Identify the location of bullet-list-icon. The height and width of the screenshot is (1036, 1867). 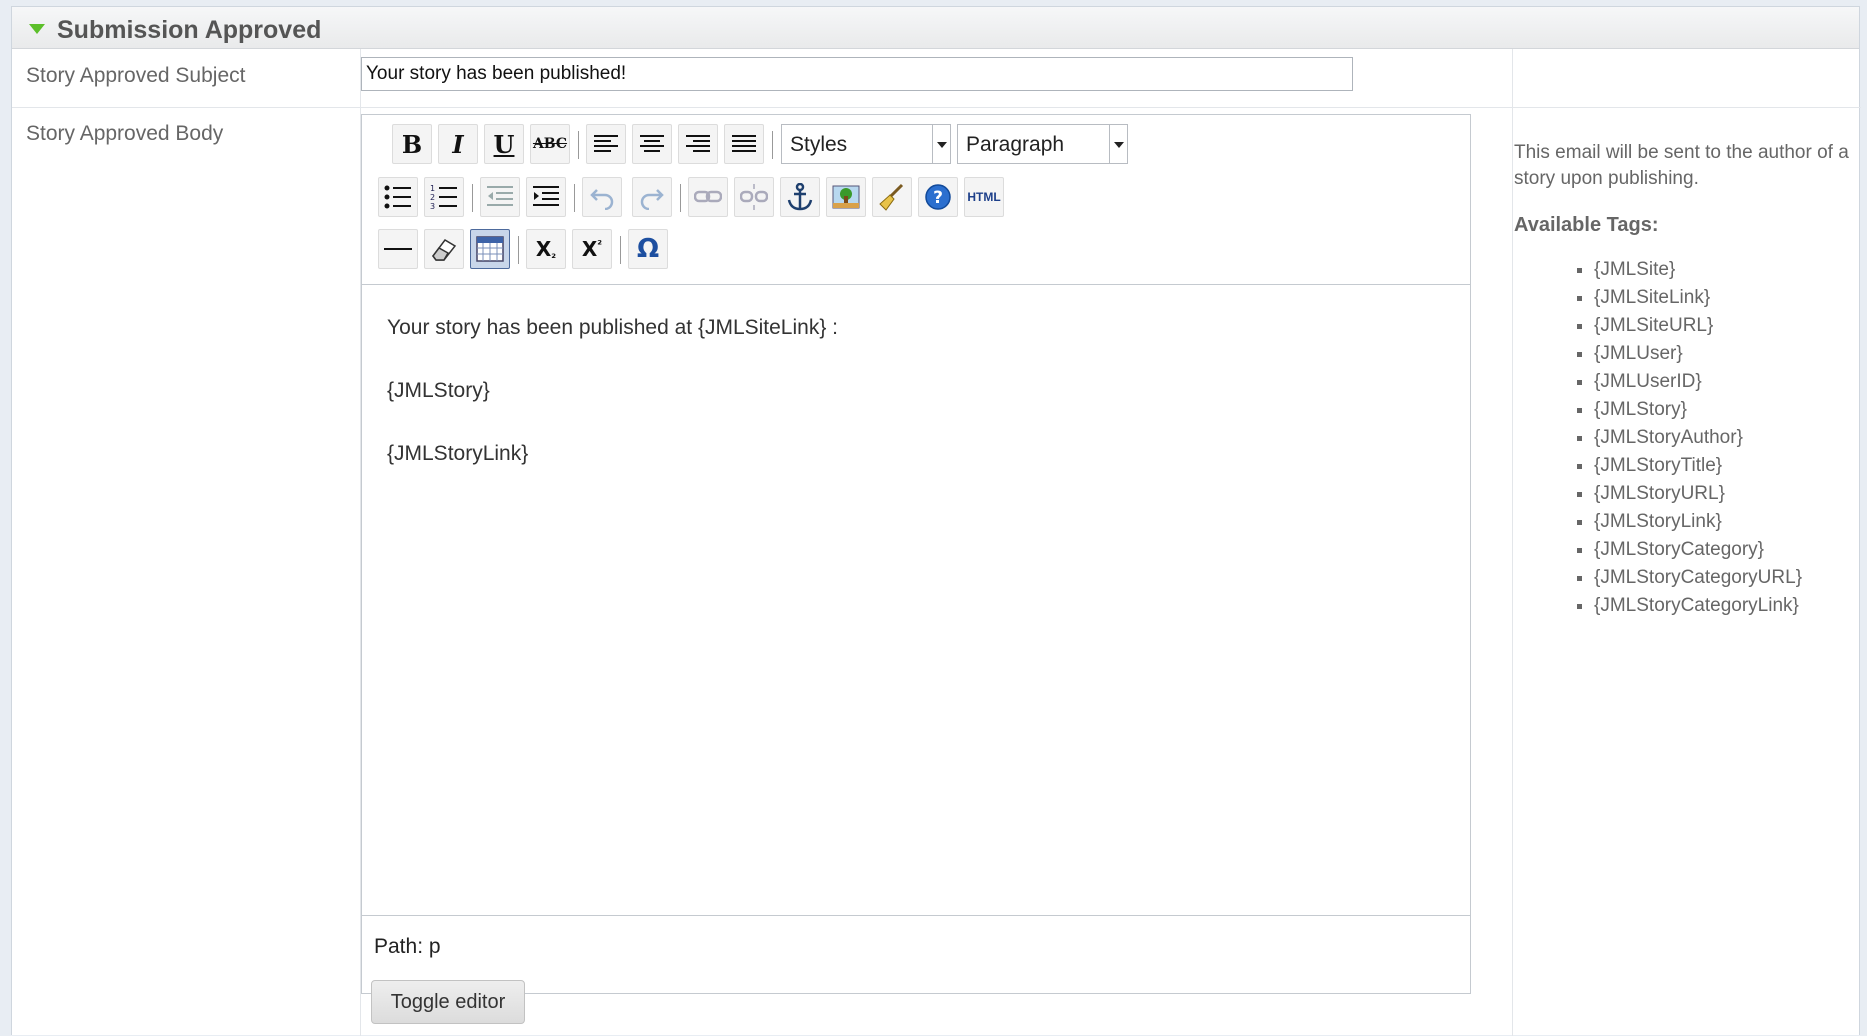
(397, 197).